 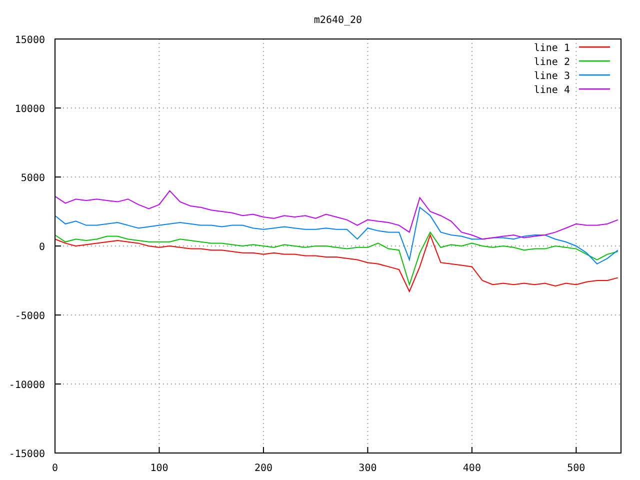 I want to click on tick-label: 200, so click(x=263, y=468).